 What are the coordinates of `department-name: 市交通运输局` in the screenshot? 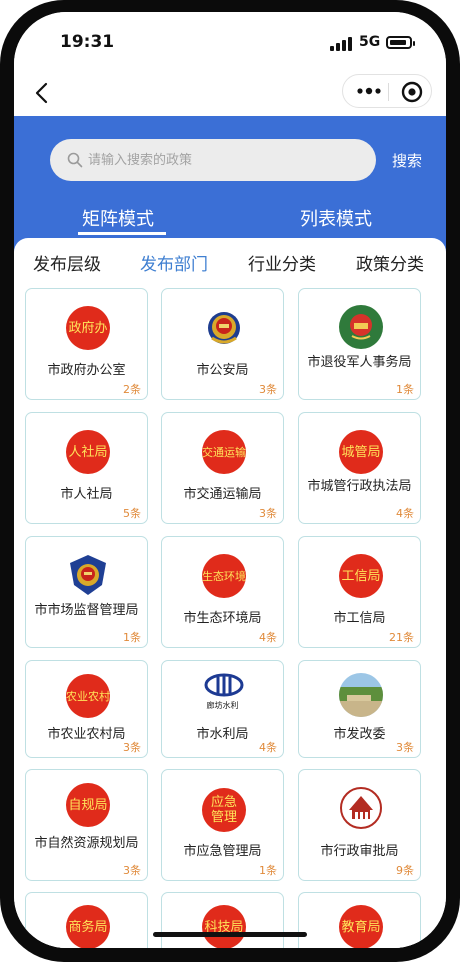 It's located at (222, 494).